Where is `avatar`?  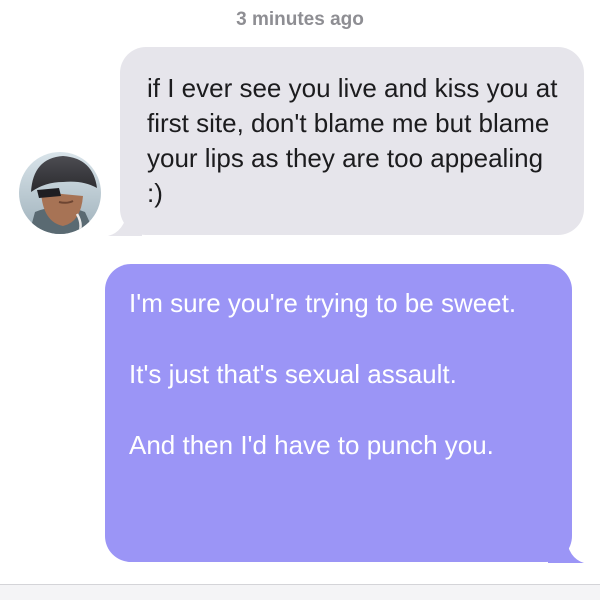
avatar is located at coordinates (60, 193).